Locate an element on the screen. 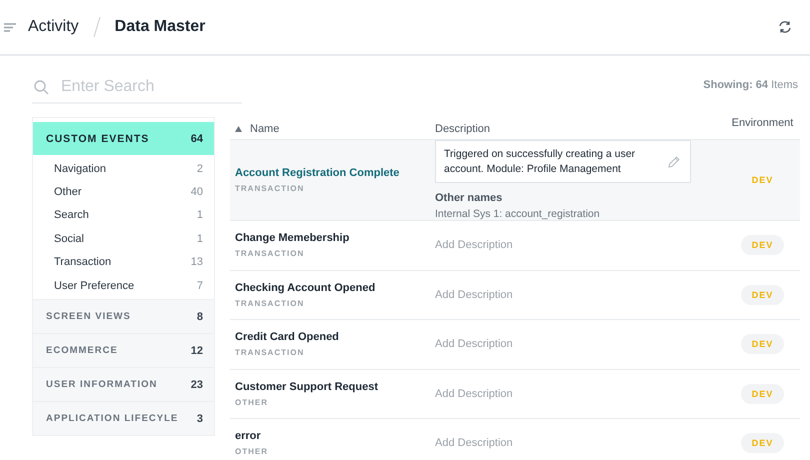 The height and width of the screenshot is (460, 810). table-row: error OTHER Add Description DEV is located at coordinates (515, 439).